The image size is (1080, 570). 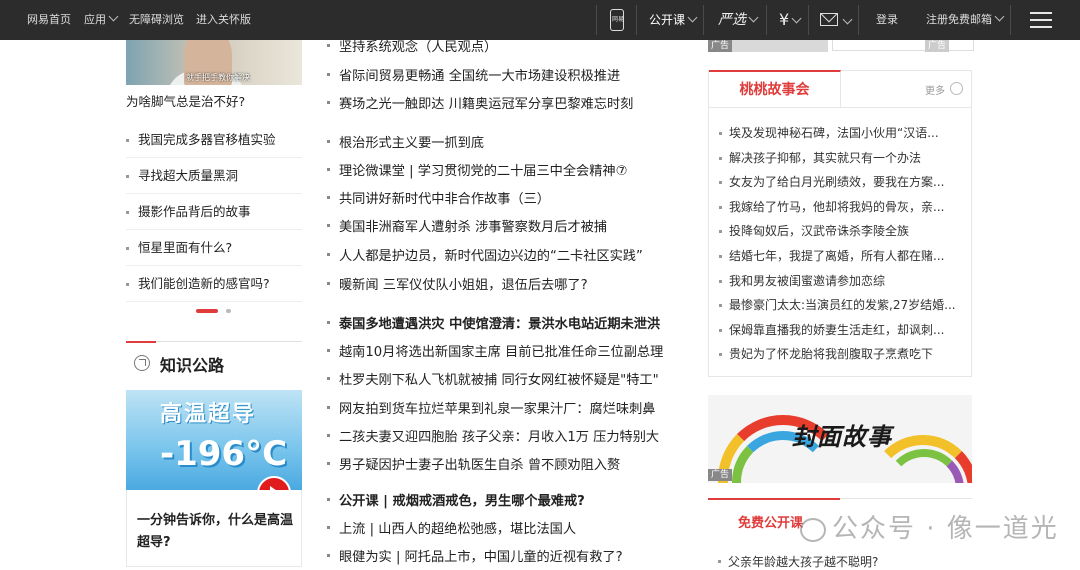 I want to click on list-item: 我国完成多器官移植实验, so click(x=214, y=140).